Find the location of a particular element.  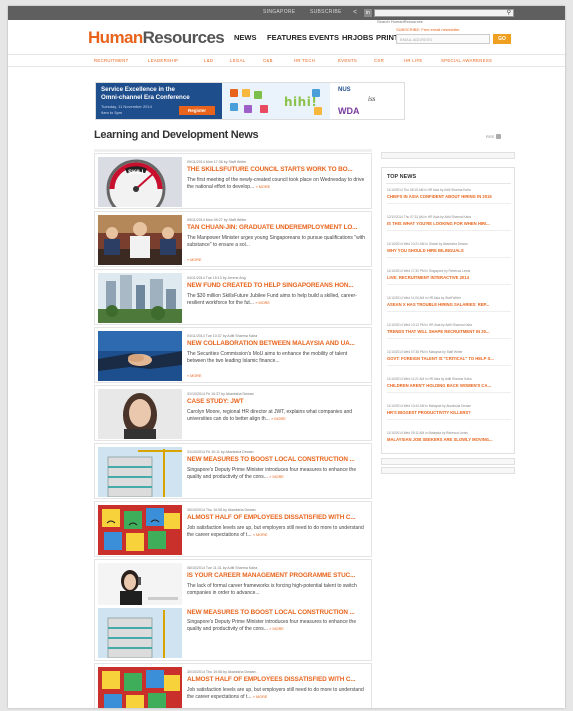

top-news-headline: WHY YOU SHOULD HIRE BILINGUALS is located at coordinates (449, 250).